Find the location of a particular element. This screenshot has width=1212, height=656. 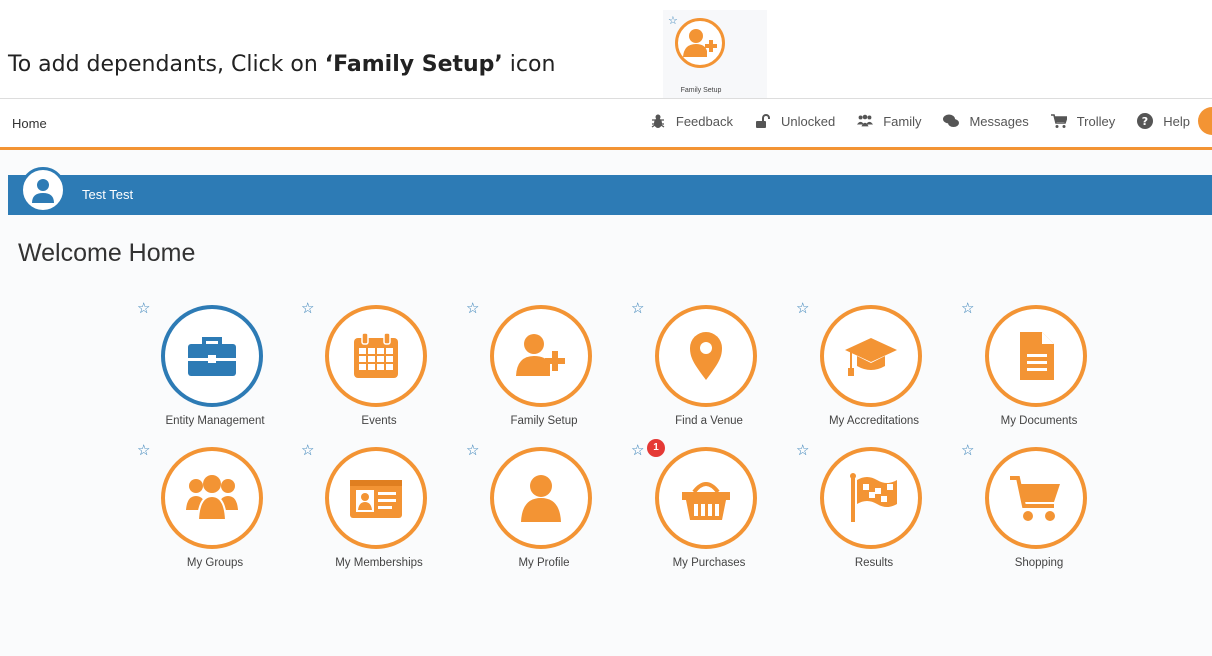

tile-label: My Accreditations is located at coordinates (874, 421).